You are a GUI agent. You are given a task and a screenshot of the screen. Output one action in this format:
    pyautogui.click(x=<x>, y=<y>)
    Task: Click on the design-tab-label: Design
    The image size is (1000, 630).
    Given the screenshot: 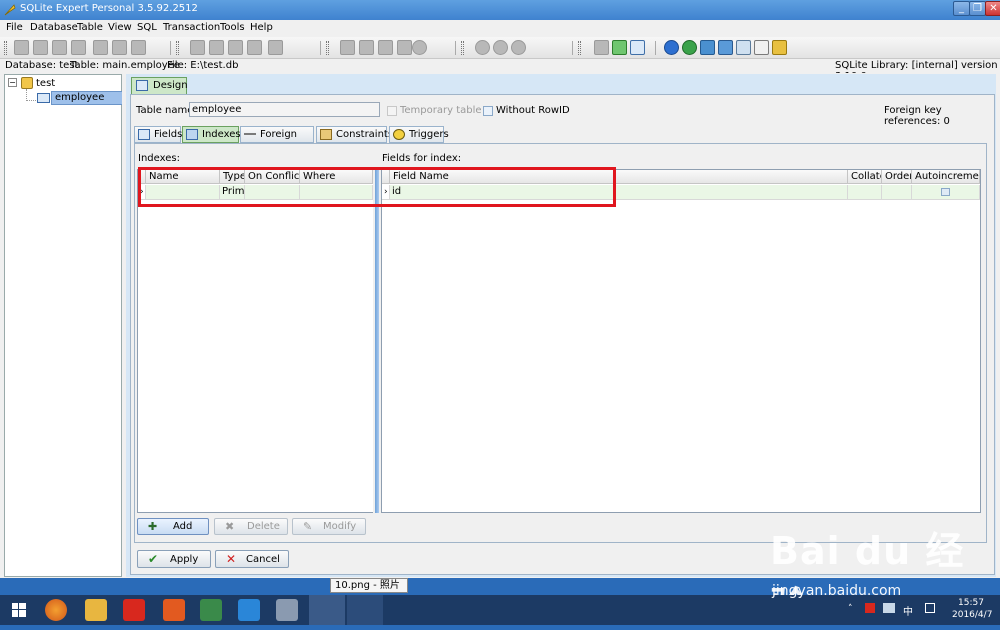 What is the action you would take?
    pyautogui.click(x=170, y=85)
    